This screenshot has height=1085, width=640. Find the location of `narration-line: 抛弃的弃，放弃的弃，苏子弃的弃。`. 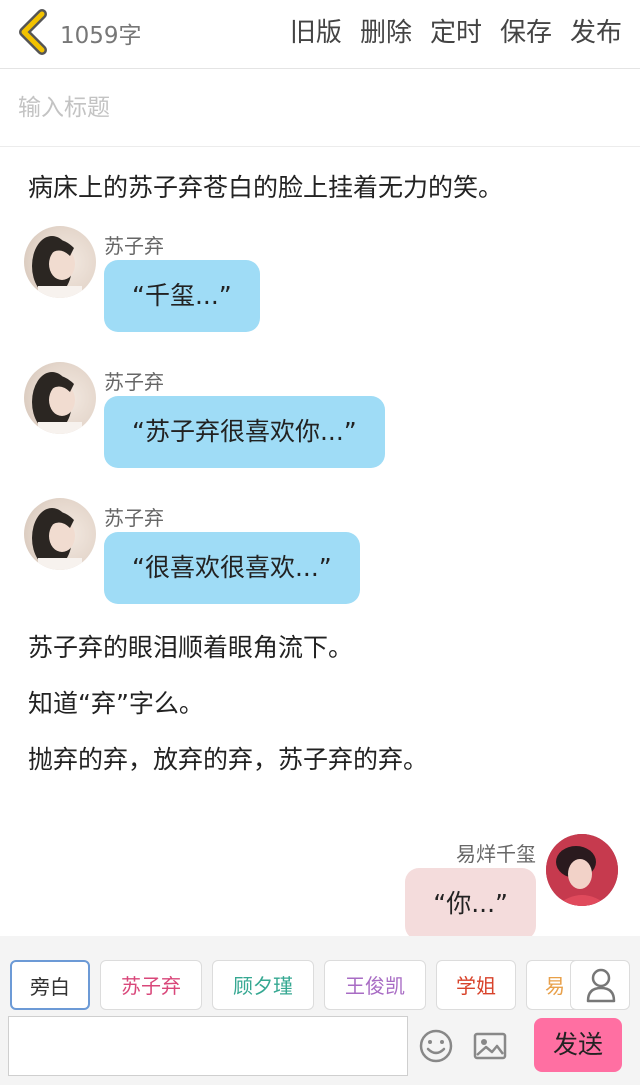

narration-line: 抛弃的弃，放弃的弃，苏子弃的弃。 is located at coordinates (228, 759).